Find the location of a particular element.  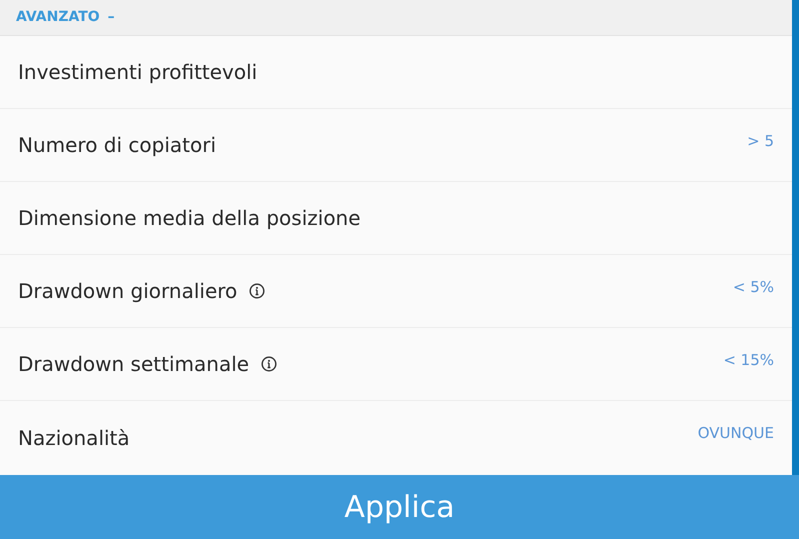

filter-label: Numero di copiatori is located at coordinates (117, 145).